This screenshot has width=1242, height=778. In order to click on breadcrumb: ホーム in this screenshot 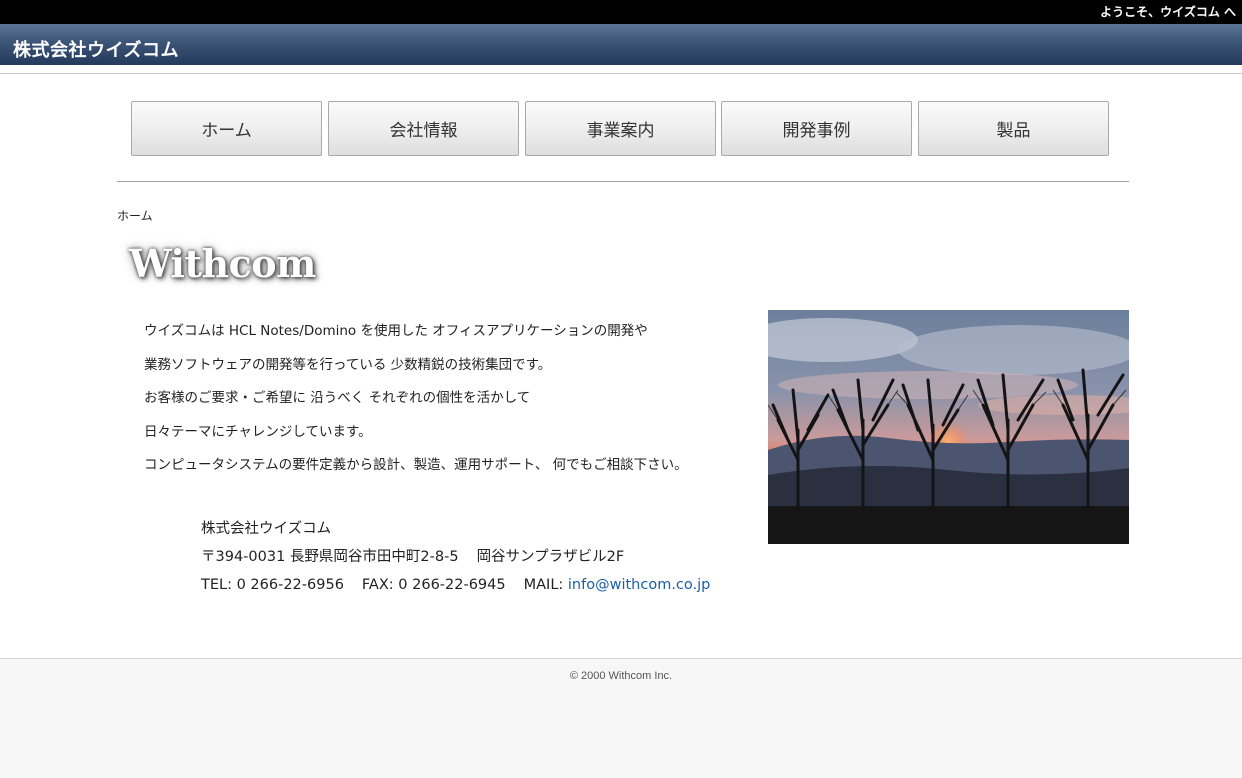, I will do `click(135, 216)`.